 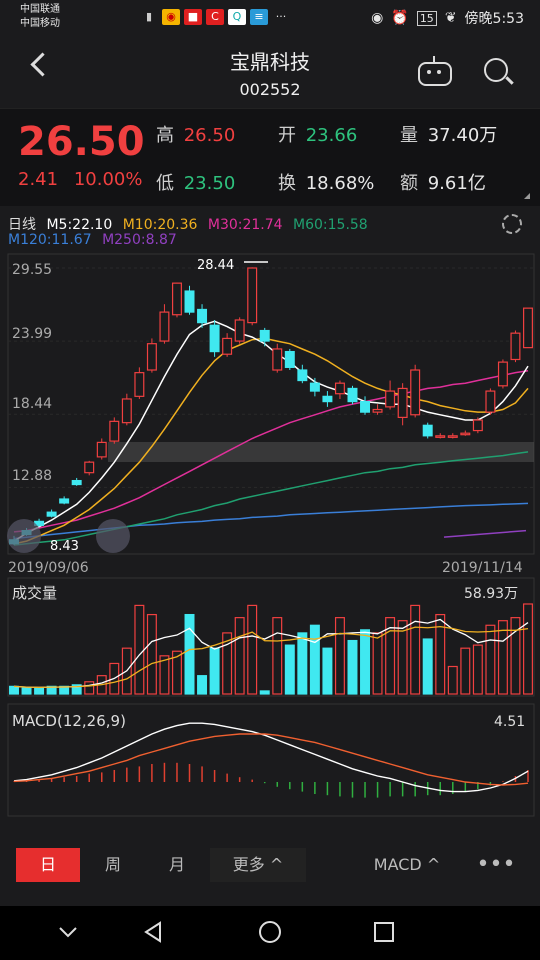 What do you see at coordinates (485, 533) in the screenshot?
I see `ma250-line` at bounding box center [485, 533].